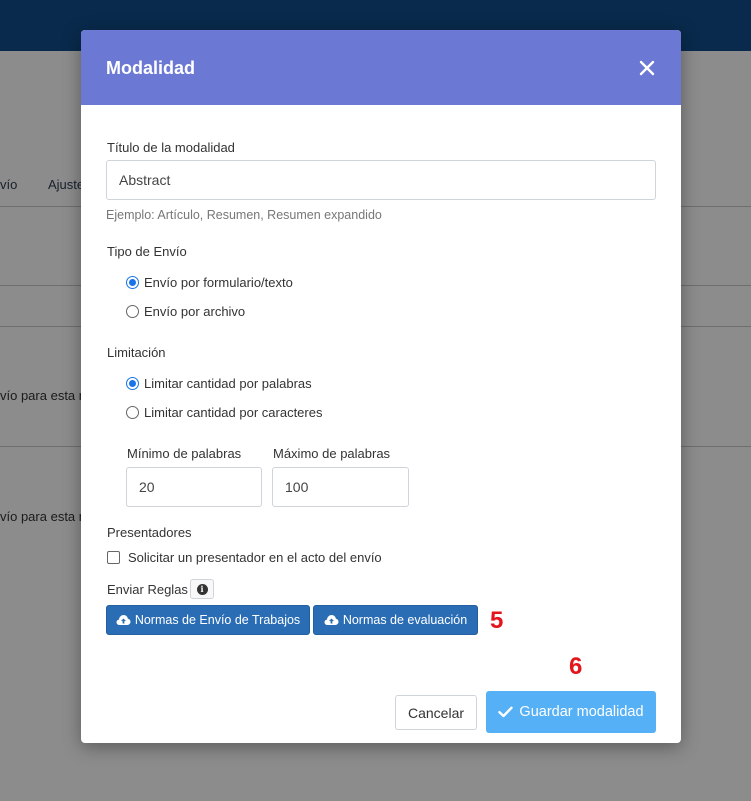 This screenshot has width=751, height=801. What do you see at coordinates (136, 352) in the screenshot?
I see `limitation-label: Limitación` at bounding box center [136, 352].